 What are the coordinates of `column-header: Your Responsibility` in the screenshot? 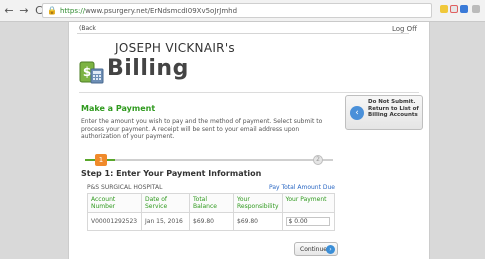 It's located at (258, 203).